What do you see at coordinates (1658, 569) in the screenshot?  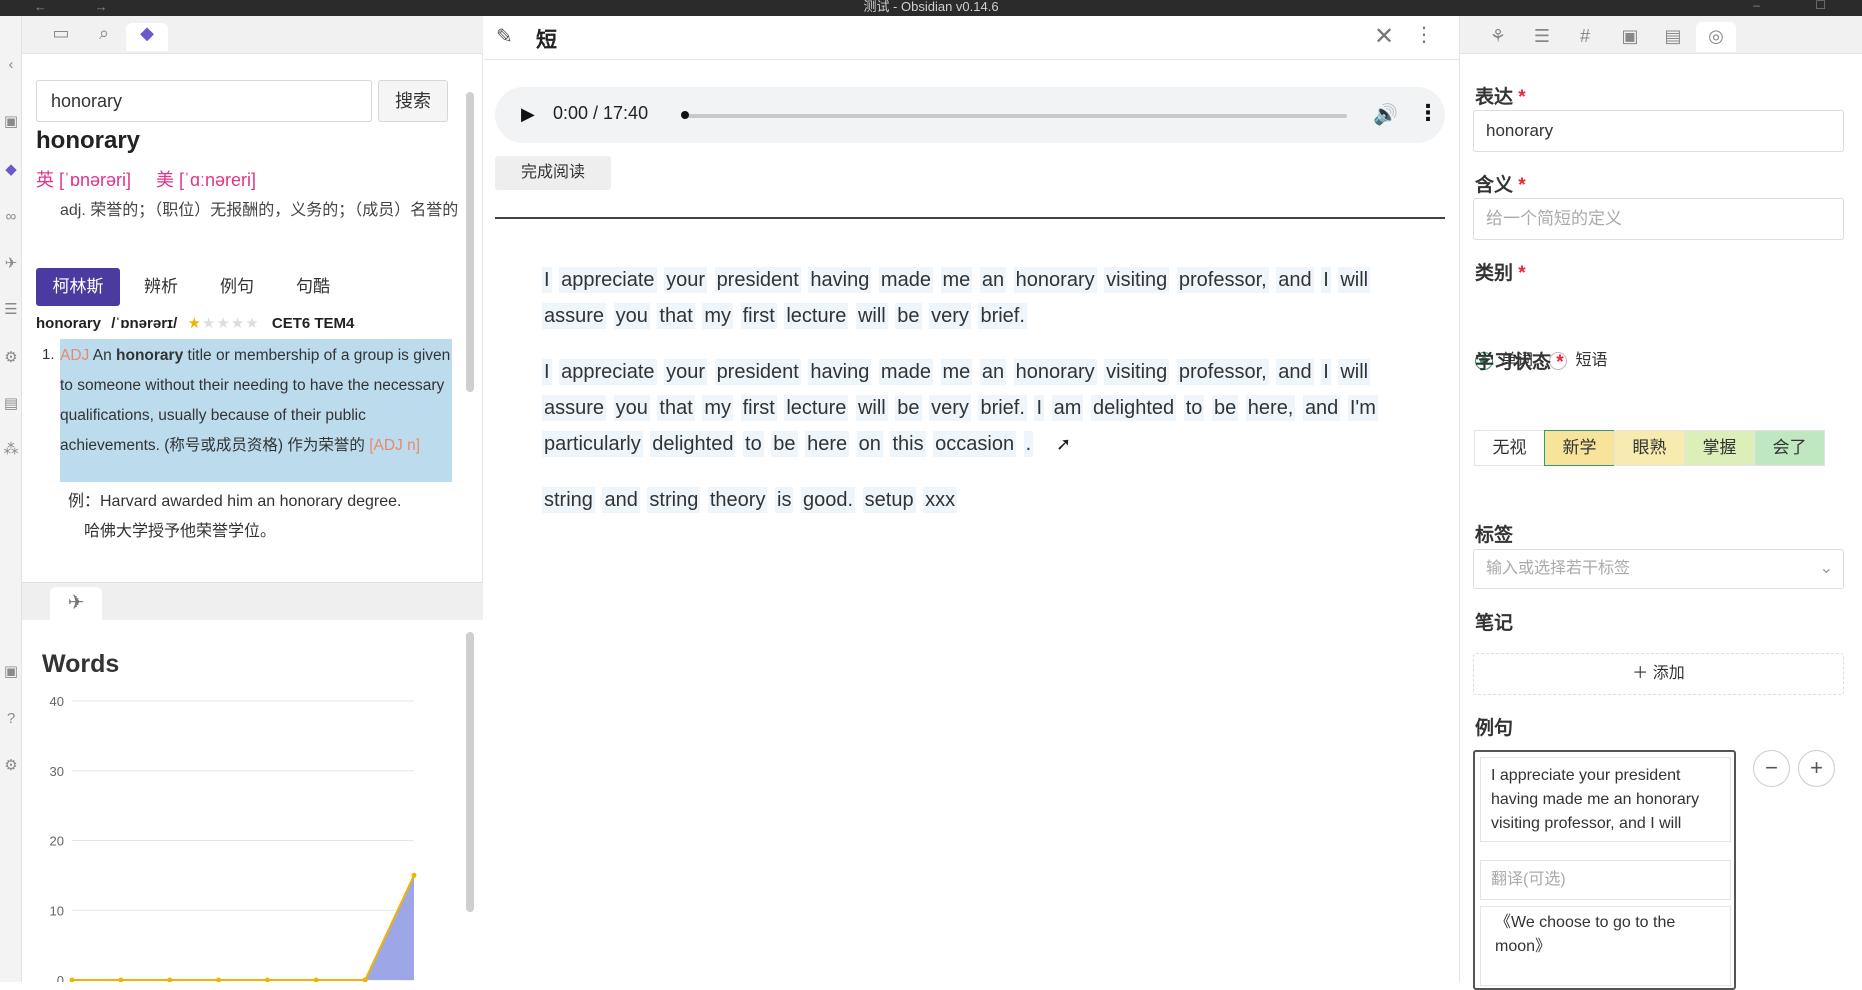 I see `tags-select: 输入或选择若干标签 ⌄` at bounding box center [1658, 569].